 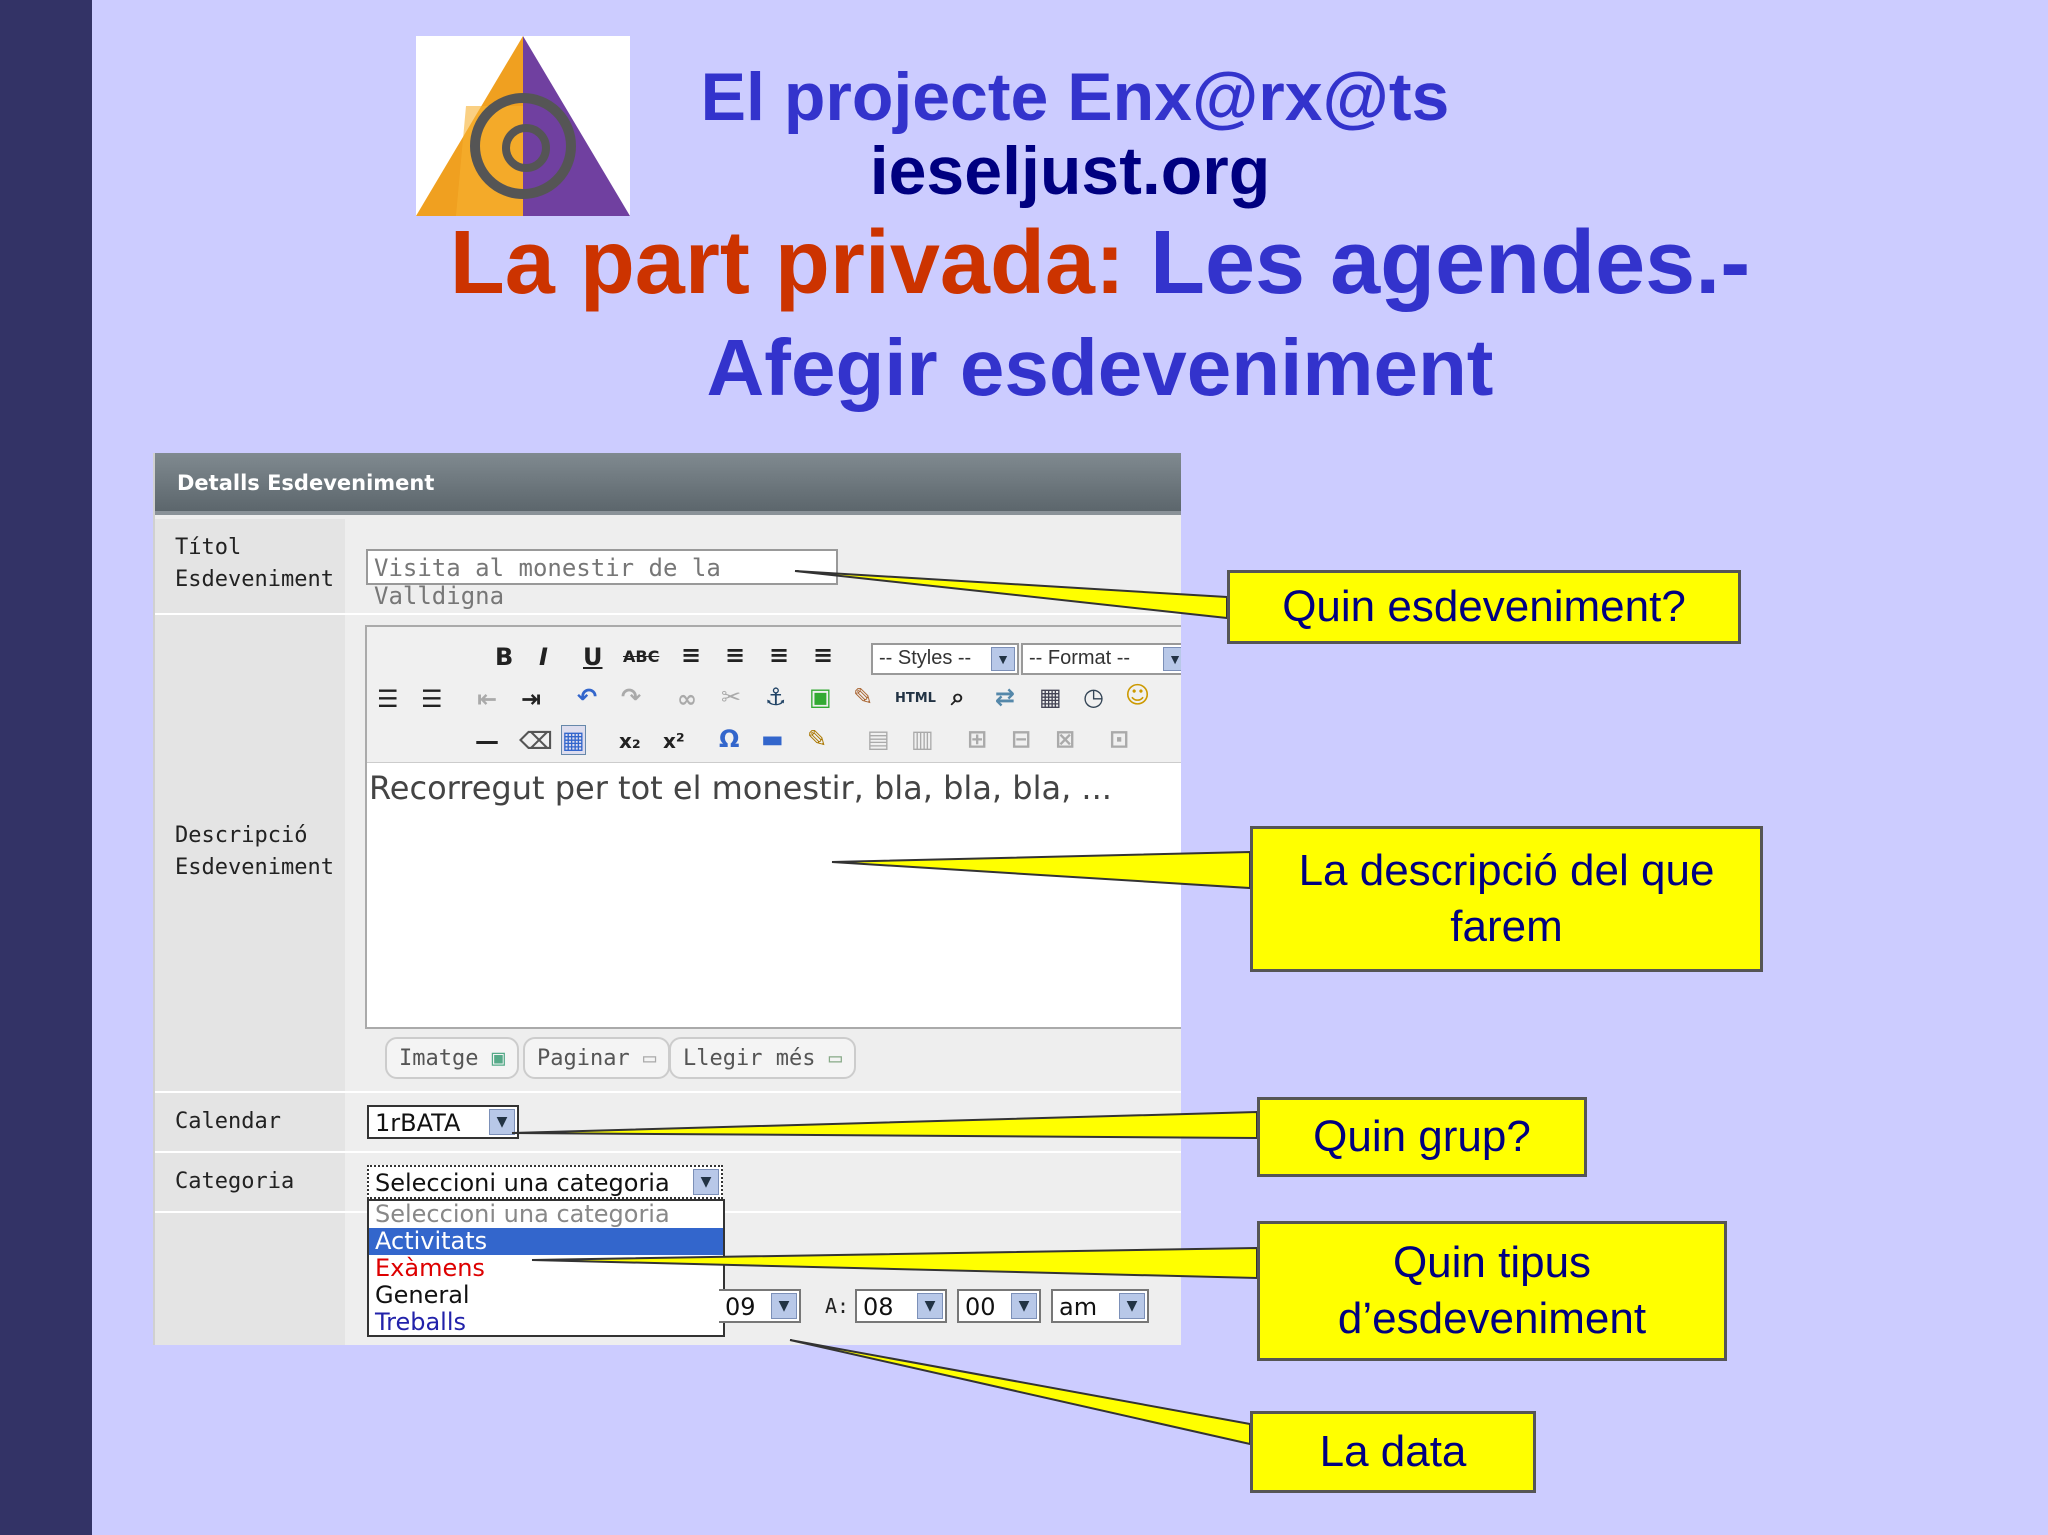 I want to click on panel-header: Detalls Esdeveniment, so click(x=668, y=484).